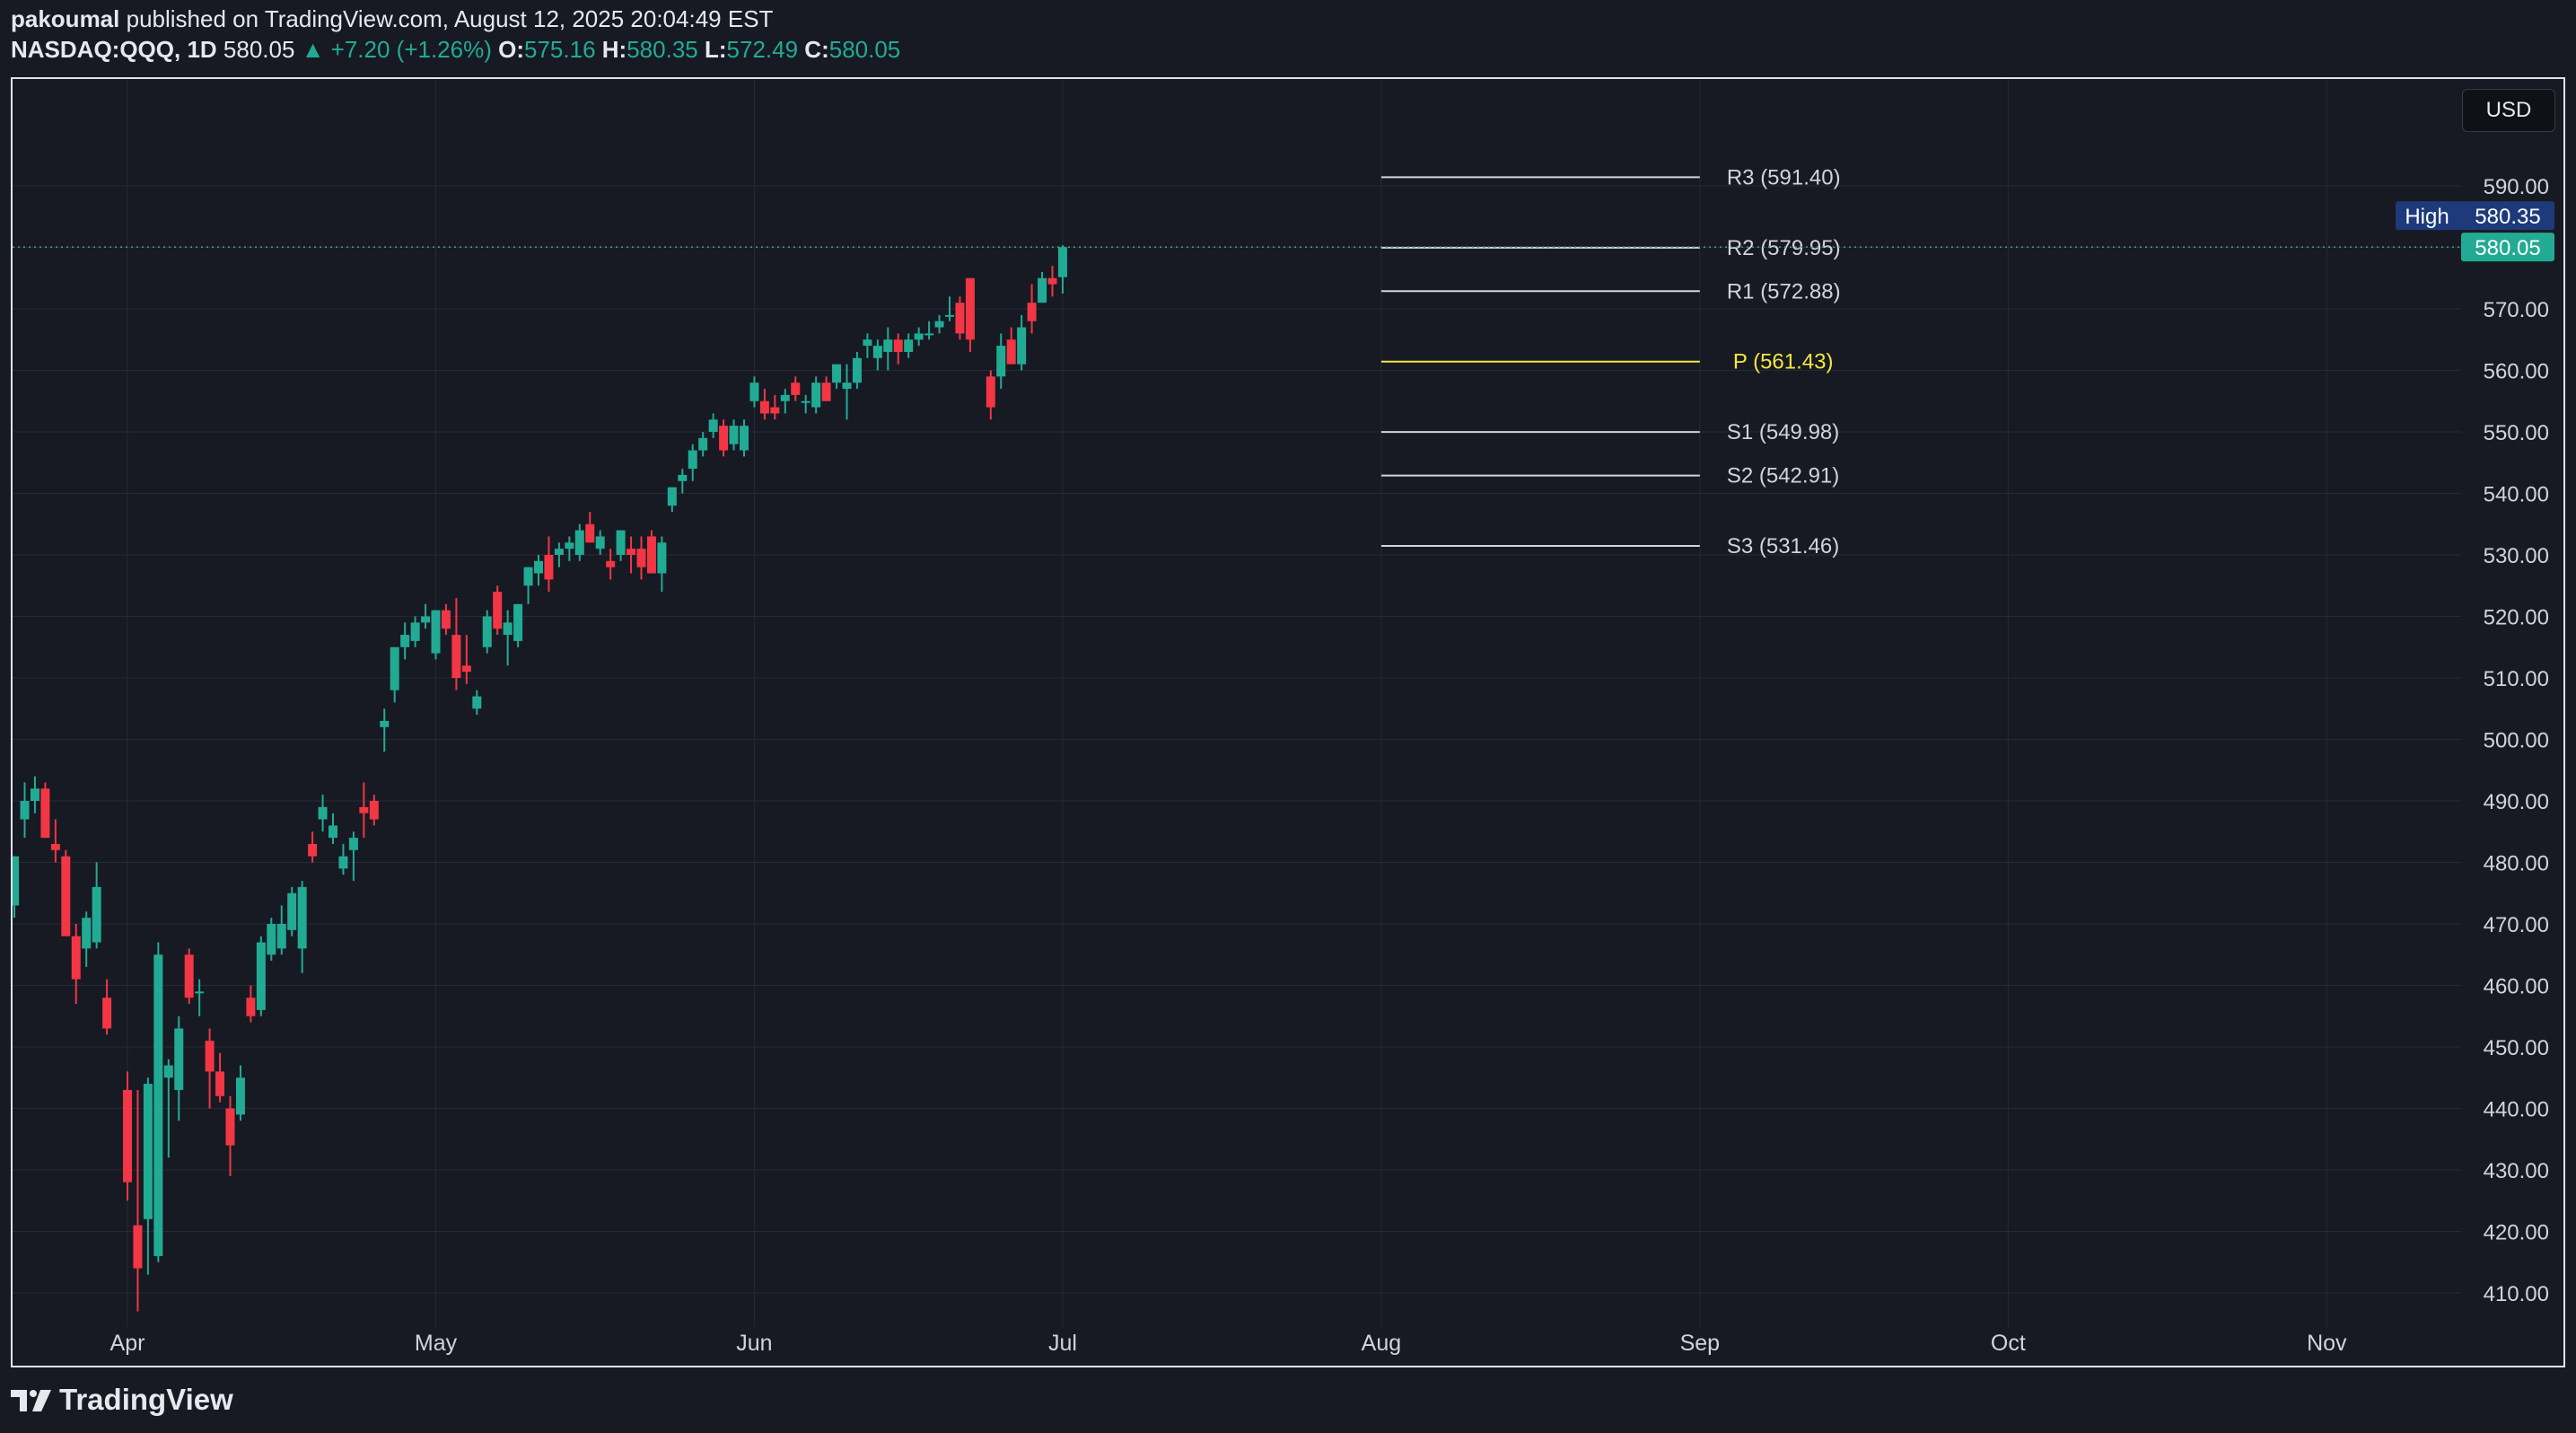  I want to click on x-tick-label: Oct, so click(2008, 1343).